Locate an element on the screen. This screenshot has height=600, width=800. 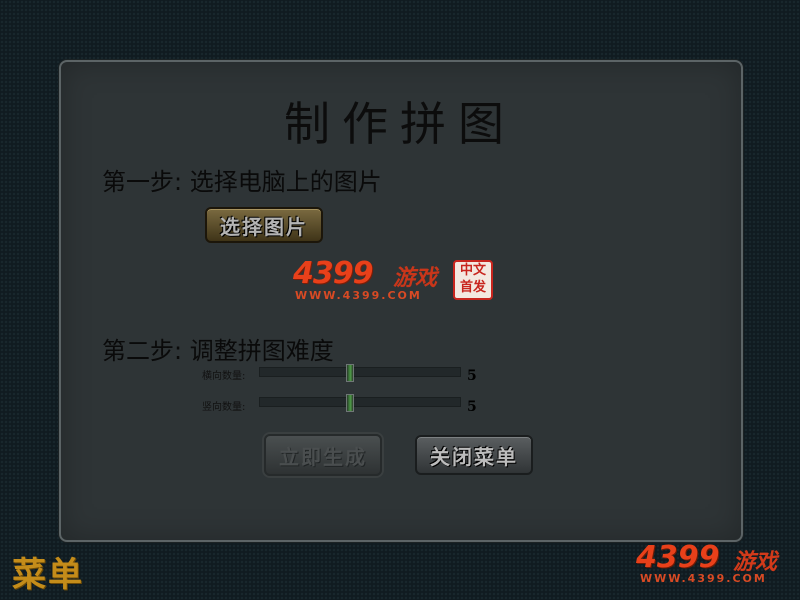
4399-logo: 4399 游戏 WWW.4399.COM 中文 首发 is located at coordinates (398, 281).